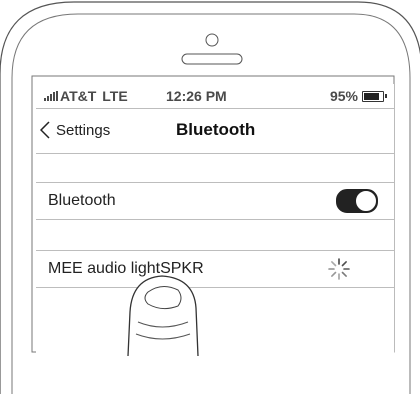 The width and height of the screenshot is (420, 394). I want to click on device-row: MEE audio lightSPKR, so click(215, 269).